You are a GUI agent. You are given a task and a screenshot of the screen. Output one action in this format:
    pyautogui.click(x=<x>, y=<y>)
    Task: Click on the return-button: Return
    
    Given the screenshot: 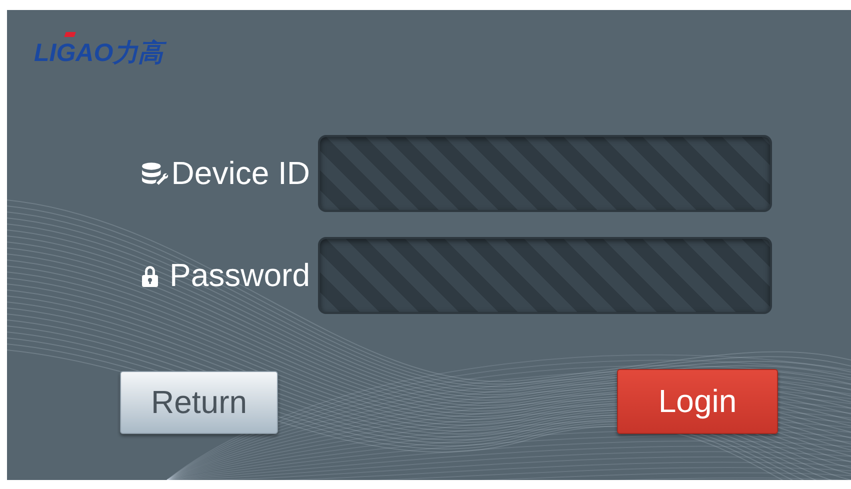 What is the action you would take?
    pyautogui.click(x=199, y=402)
    